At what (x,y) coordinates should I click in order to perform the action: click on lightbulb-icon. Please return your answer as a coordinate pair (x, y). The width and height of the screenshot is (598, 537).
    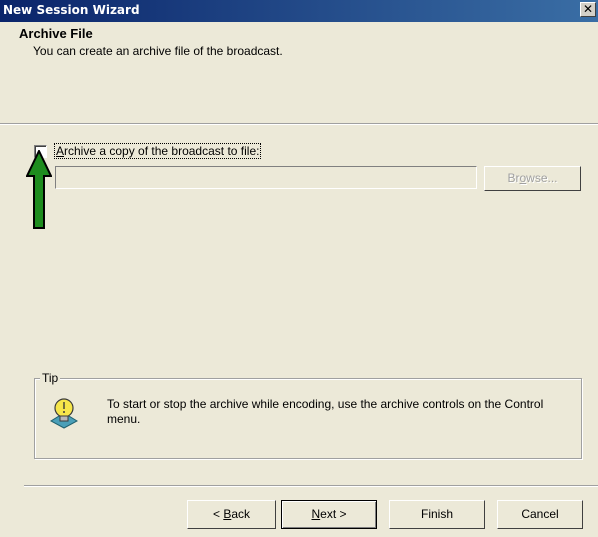
    Looking at the image, I should click on (64, 413).